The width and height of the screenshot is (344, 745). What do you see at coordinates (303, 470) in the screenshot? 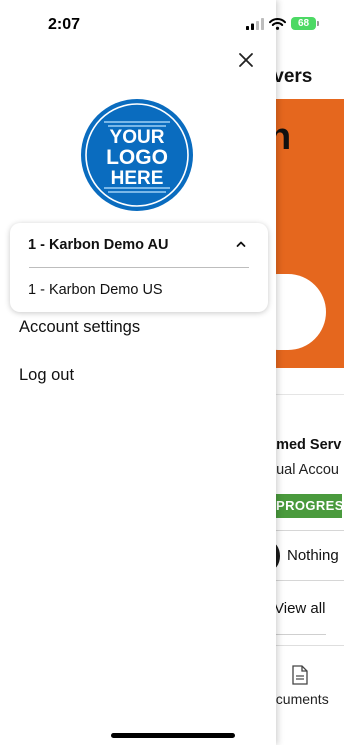
I see `work-item-subtitle: nual Accou` at bounding box center [303, 470].